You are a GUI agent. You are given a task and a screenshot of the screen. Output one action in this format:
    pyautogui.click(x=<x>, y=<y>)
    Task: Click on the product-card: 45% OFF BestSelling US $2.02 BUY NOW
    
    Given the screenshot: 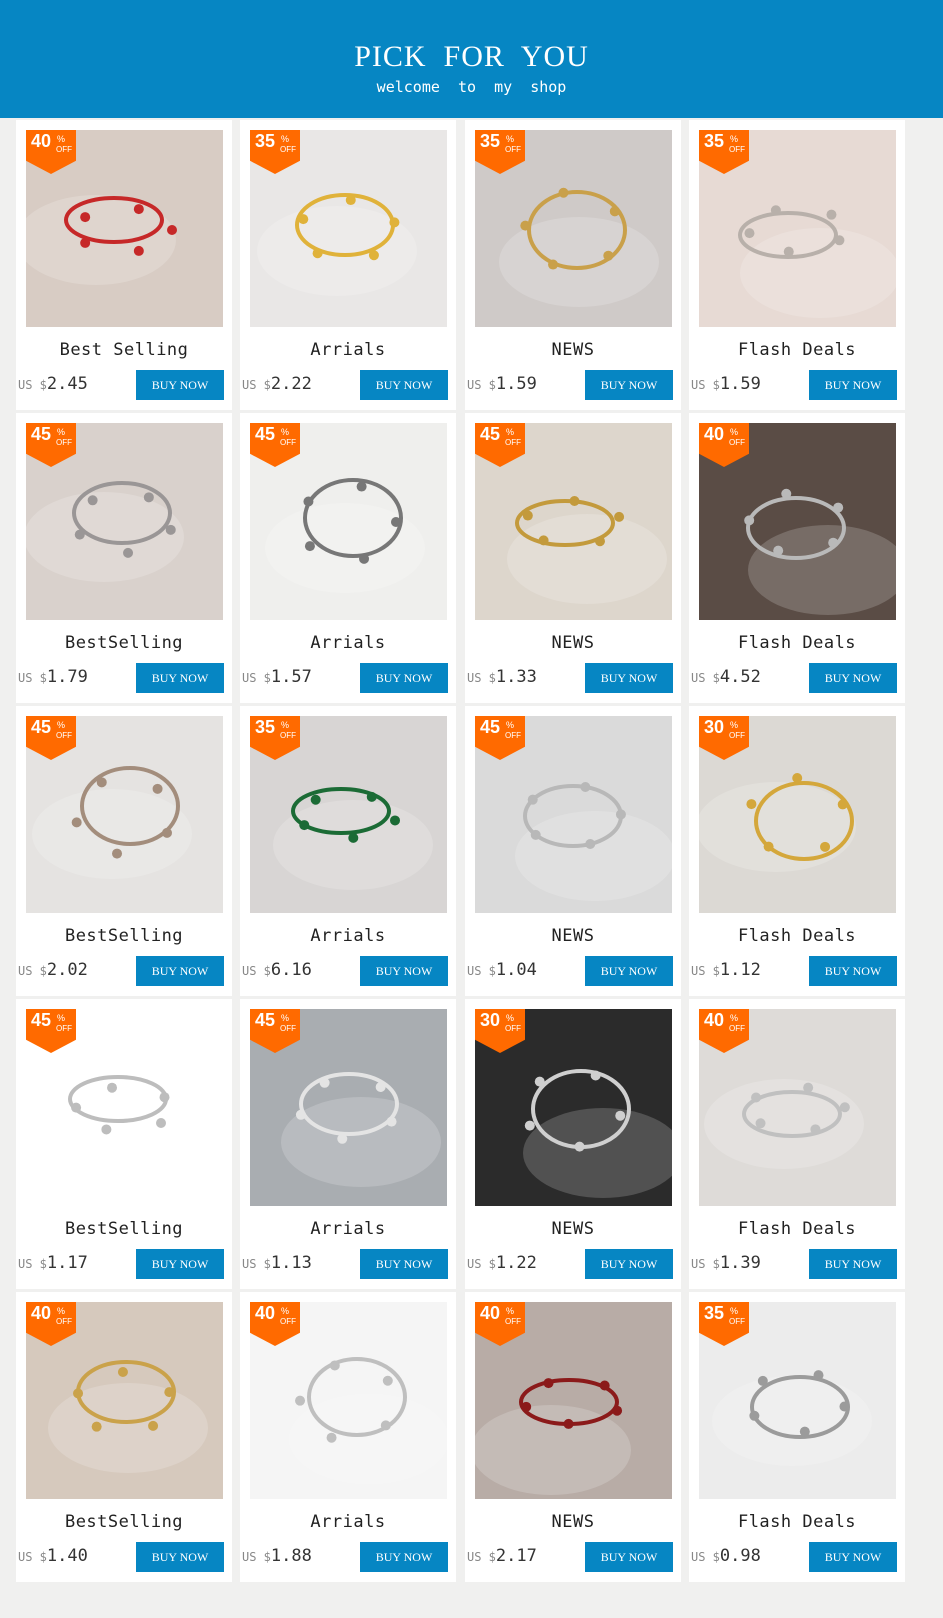 What is the action you would take?
    pyautogui.click(x=124, y=851)
    